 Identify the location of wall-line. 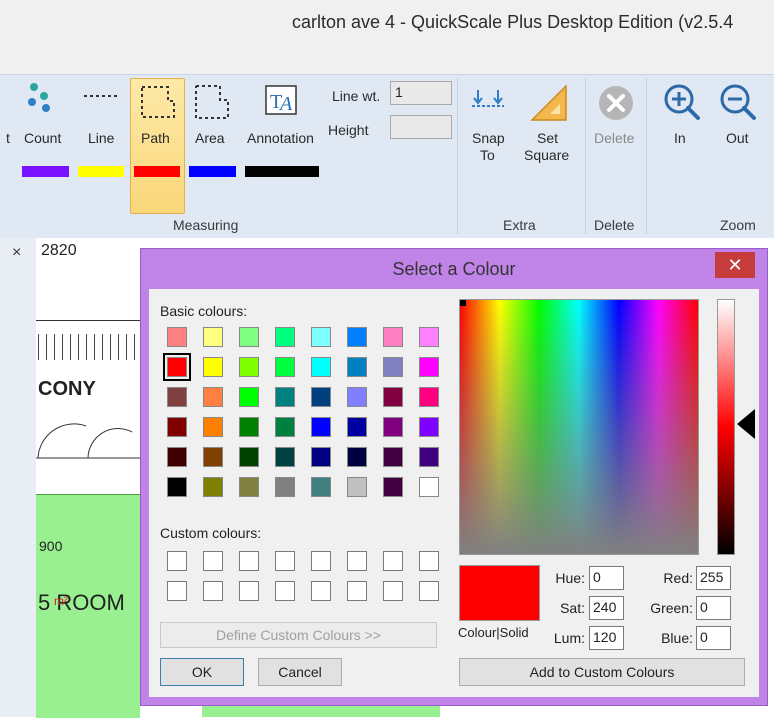
(88, 320).